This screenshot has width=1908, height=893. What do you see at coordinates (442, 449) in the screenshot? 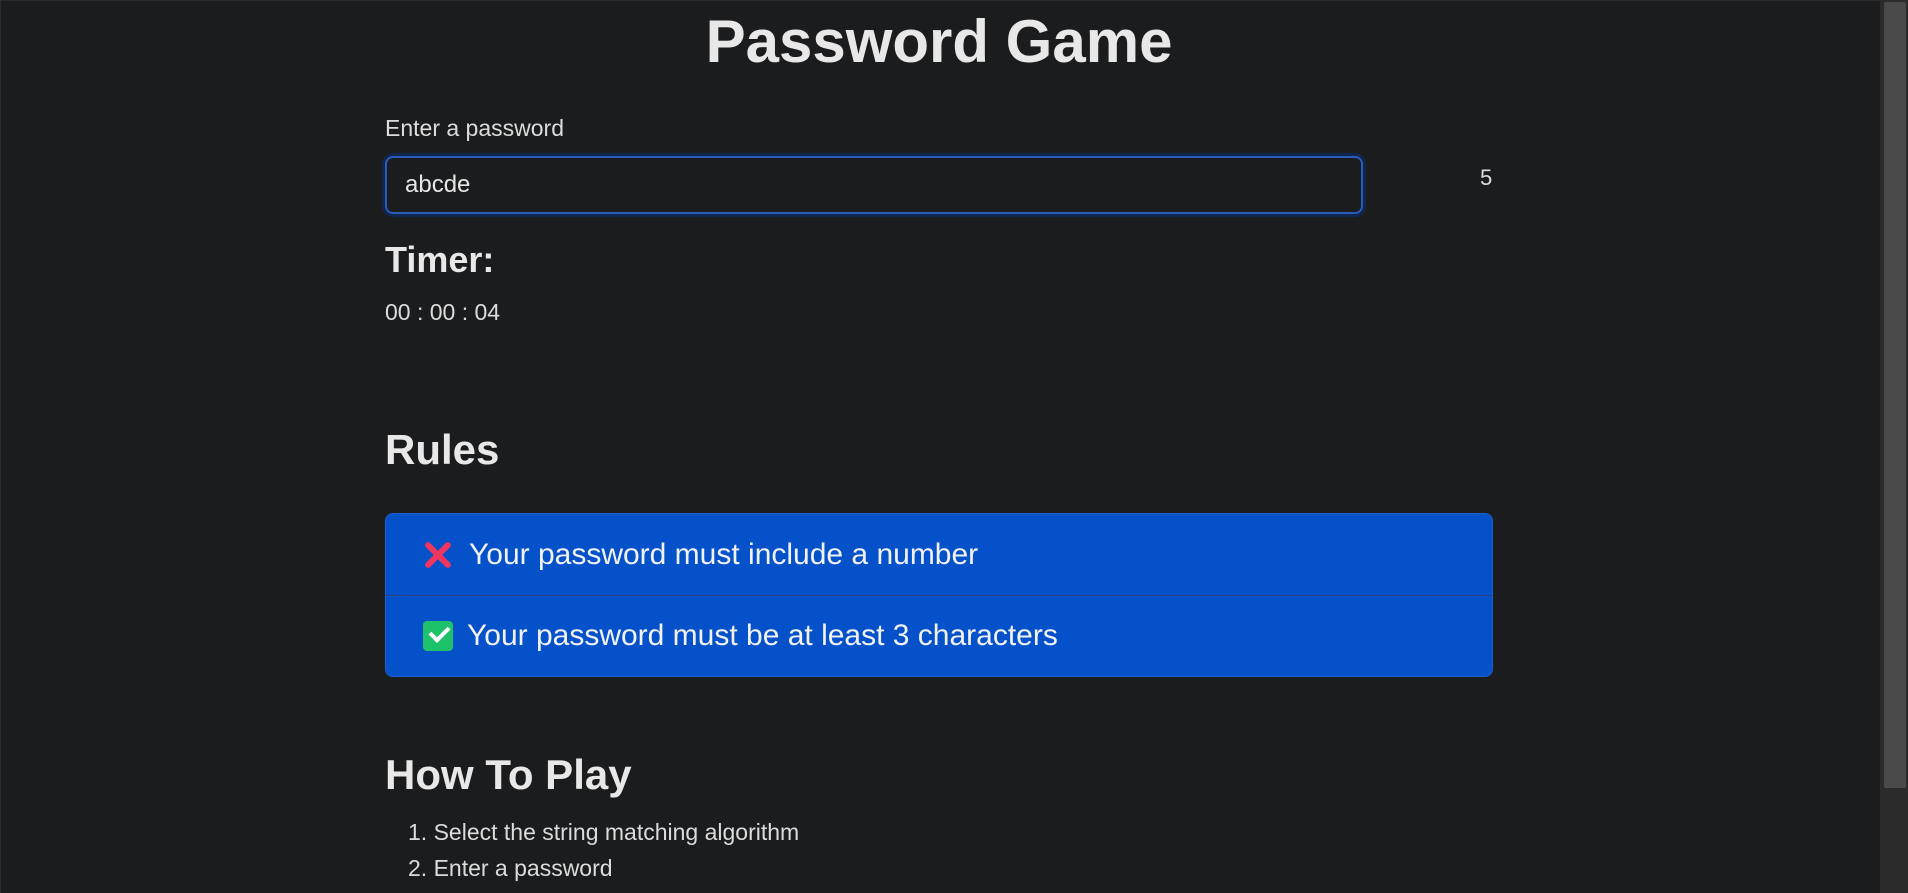
I see `rules-heading: Rules` at bounding box center [442, 449].